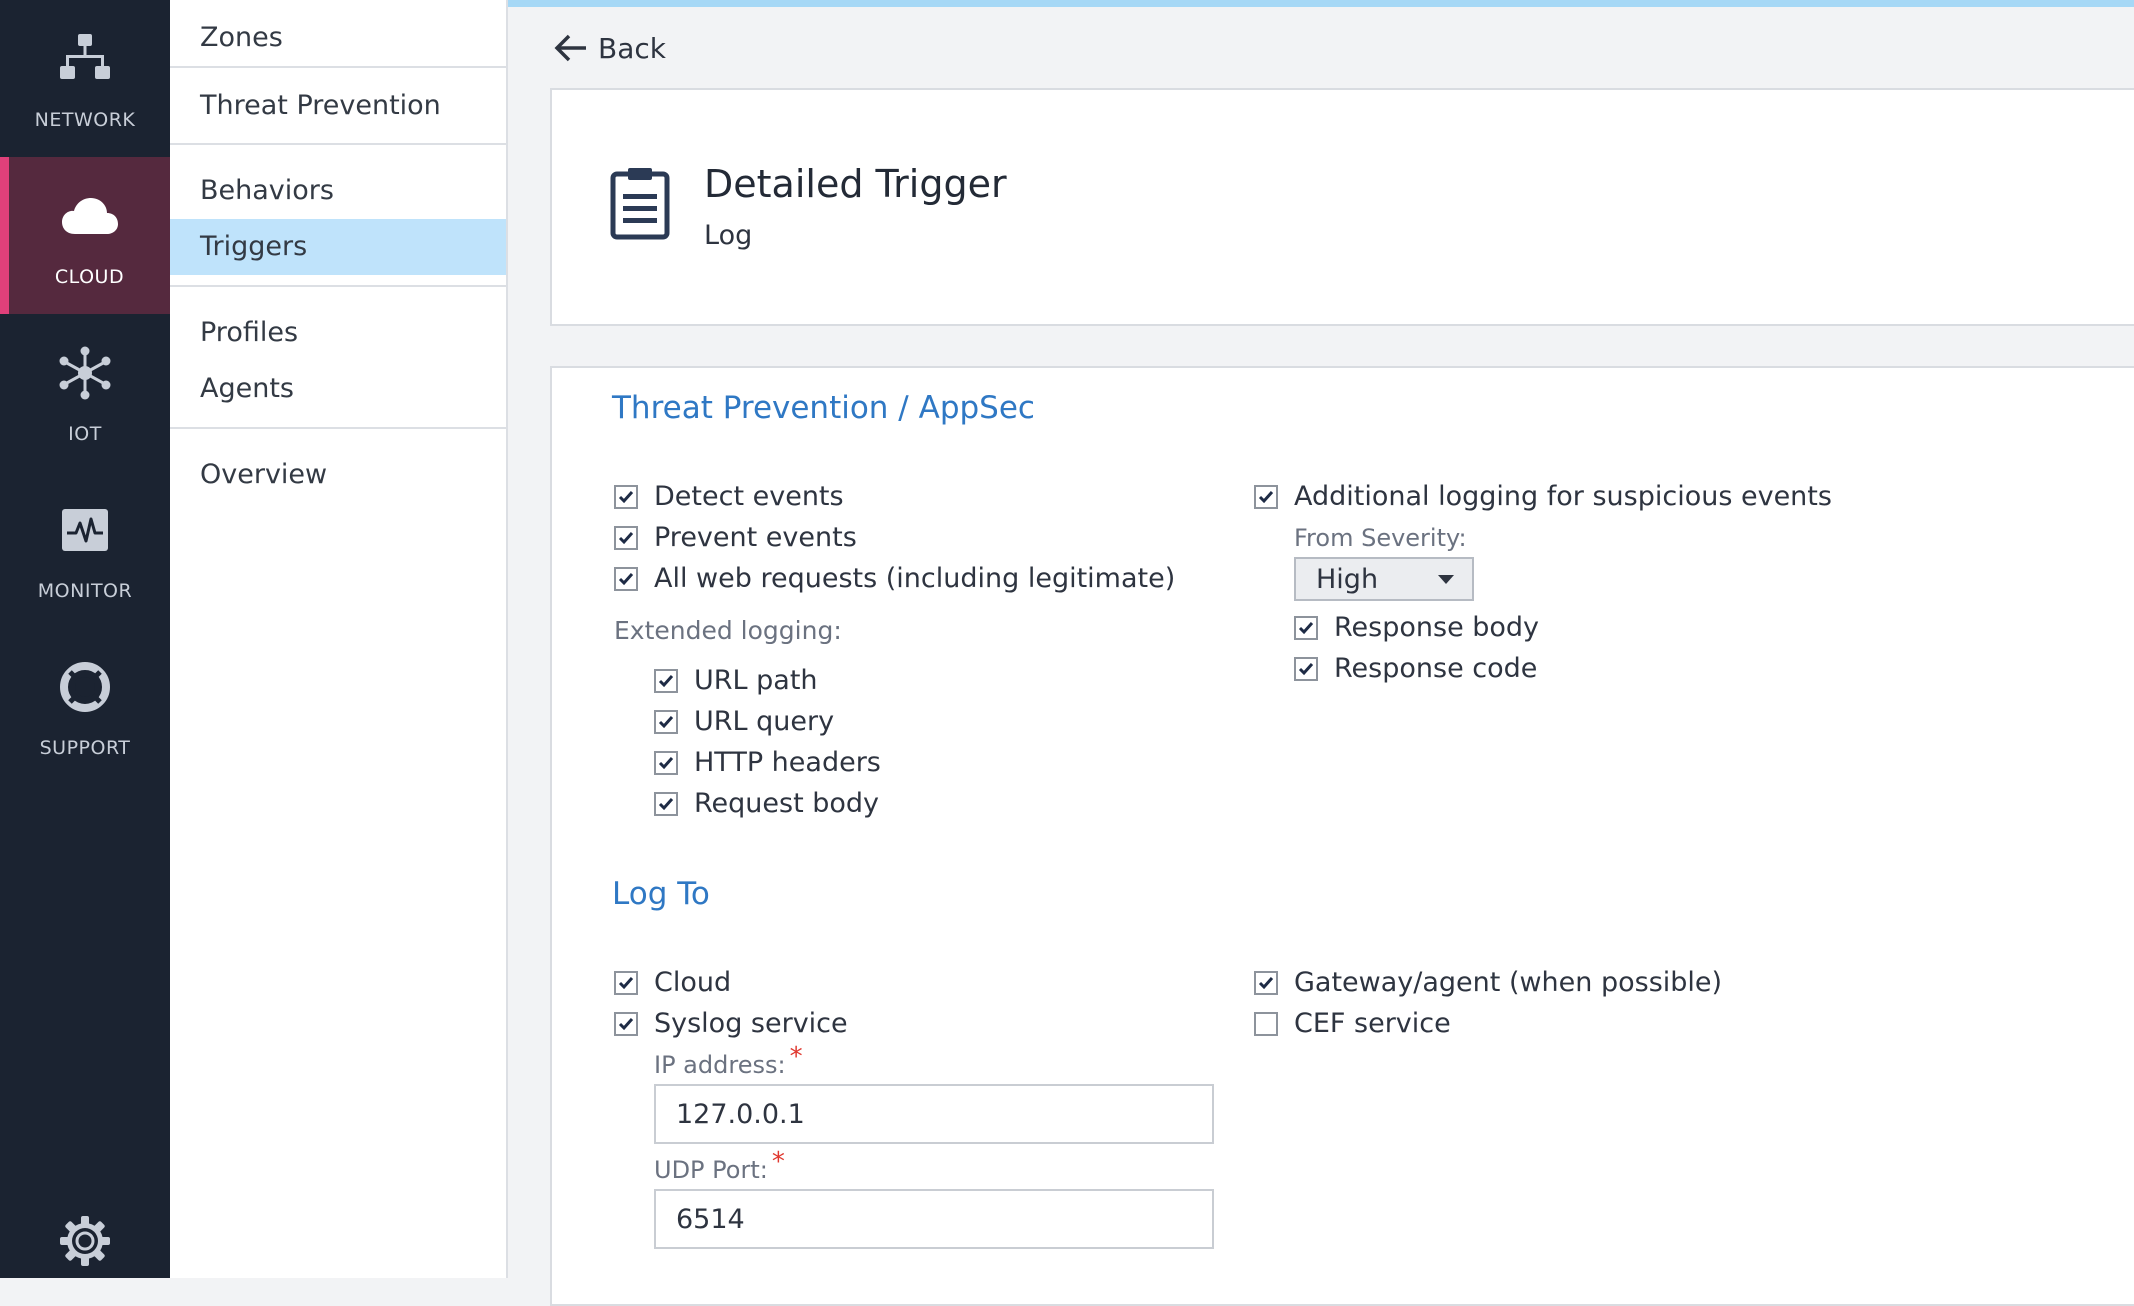 The width and height of the screenshot is (2134, 1306). Describe the element at coordinates (728, 630) in the screenshot. I see `extended-logging-label: Extended logging:` at that location.